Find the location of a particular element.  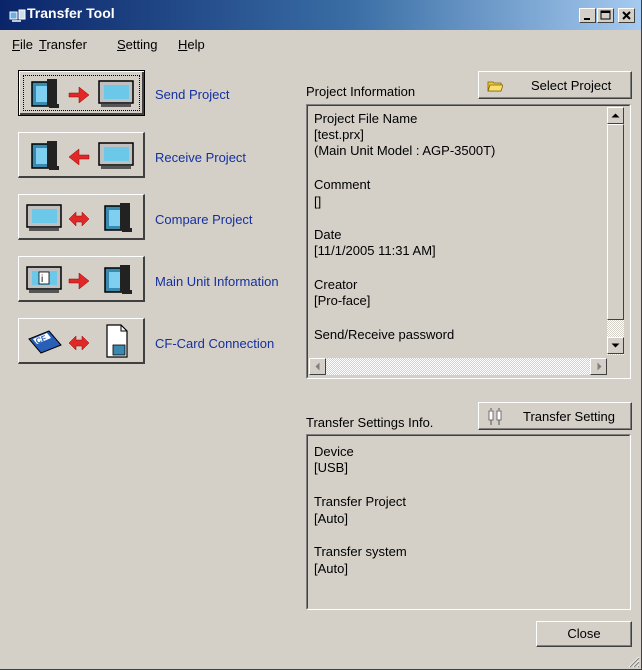

cf-card-connection-button: CF is located at coordinates (81, 341).